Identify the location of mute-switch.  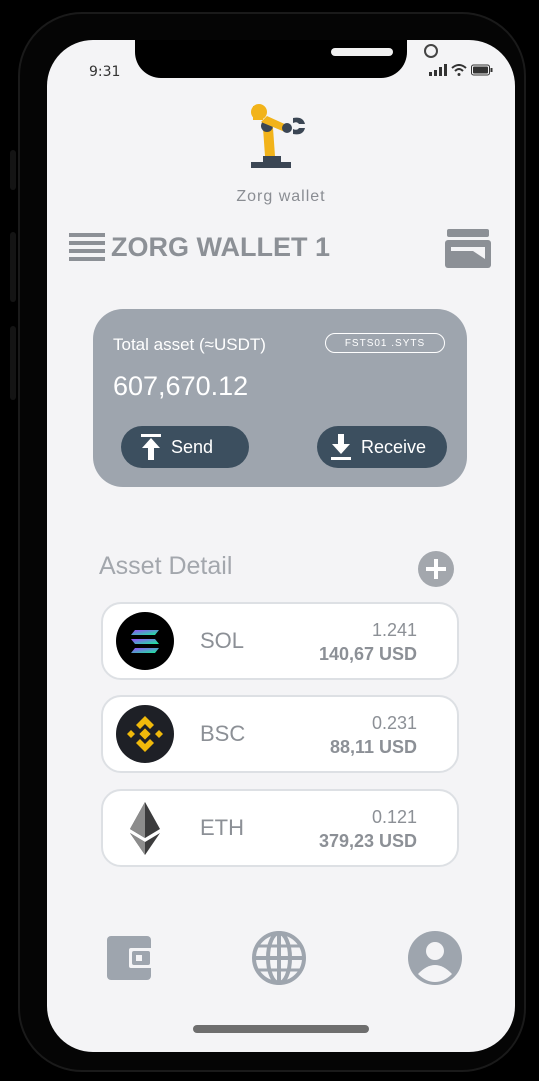
(13, 170).